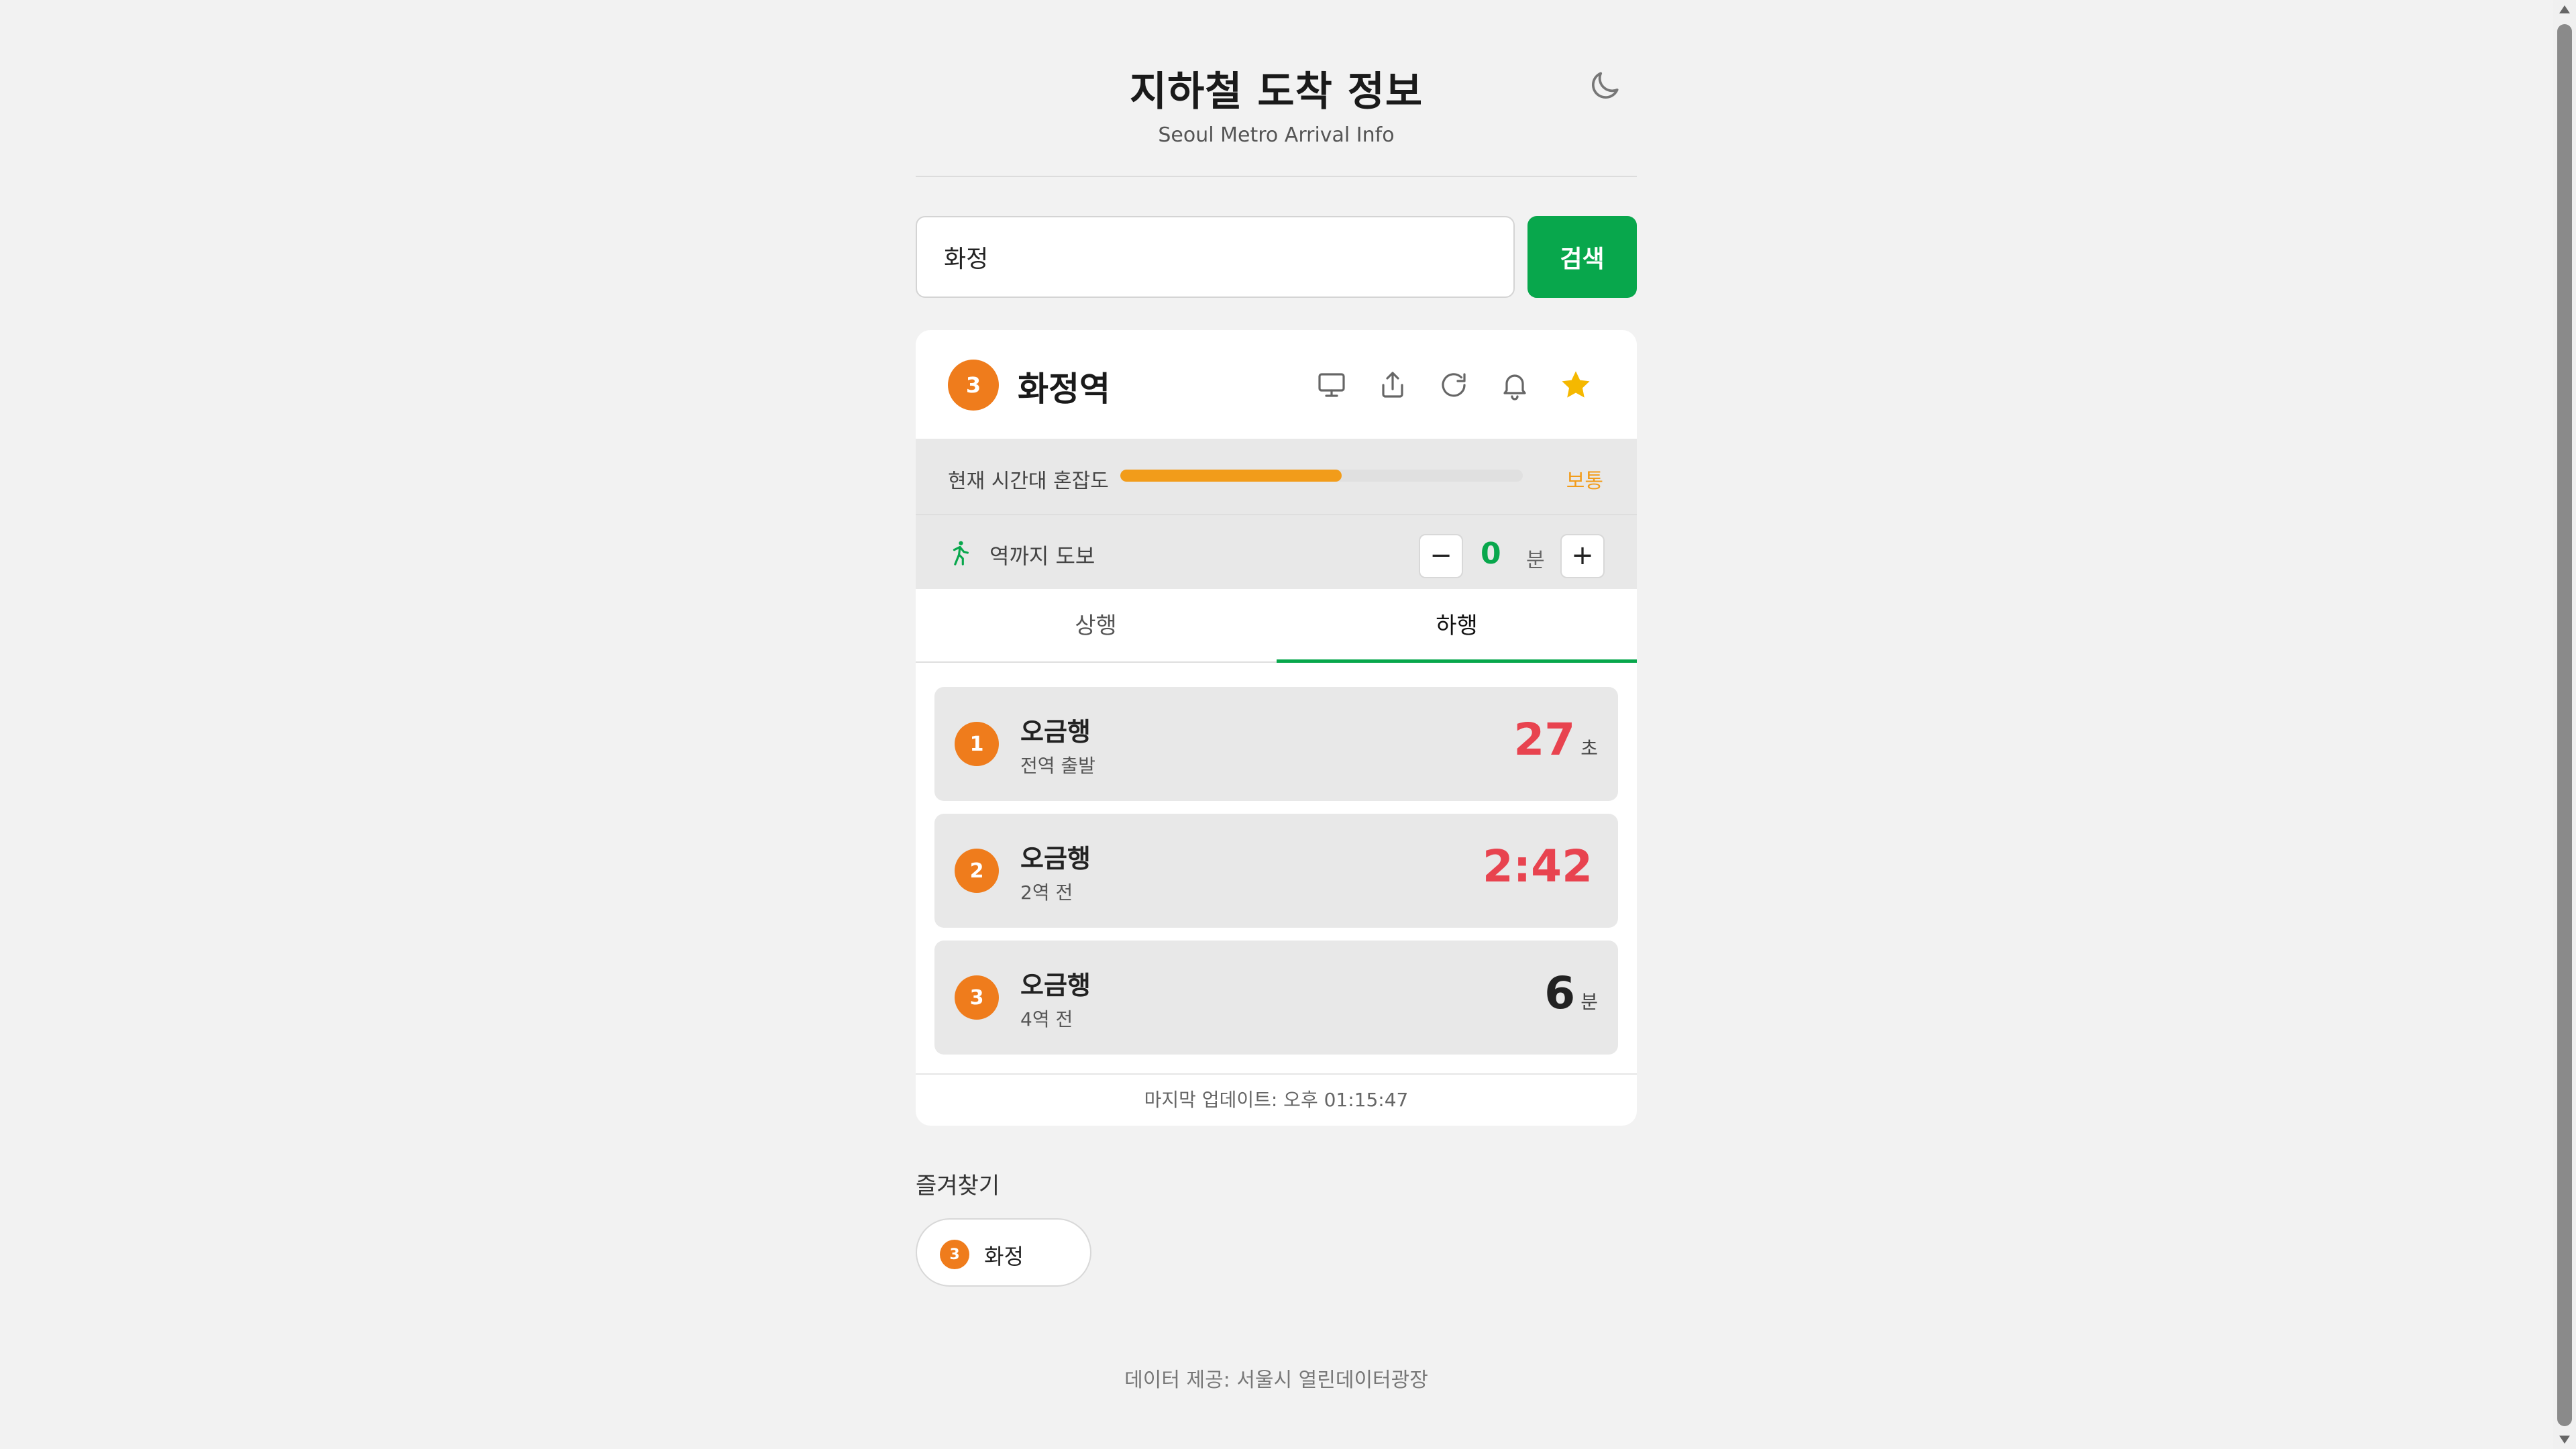 The height and width of the screenshot is (1449, 2576). Describe the element at coordinates (1046, 1019) in the screenshot. I see `arrival-status: 4역 전` at that location.